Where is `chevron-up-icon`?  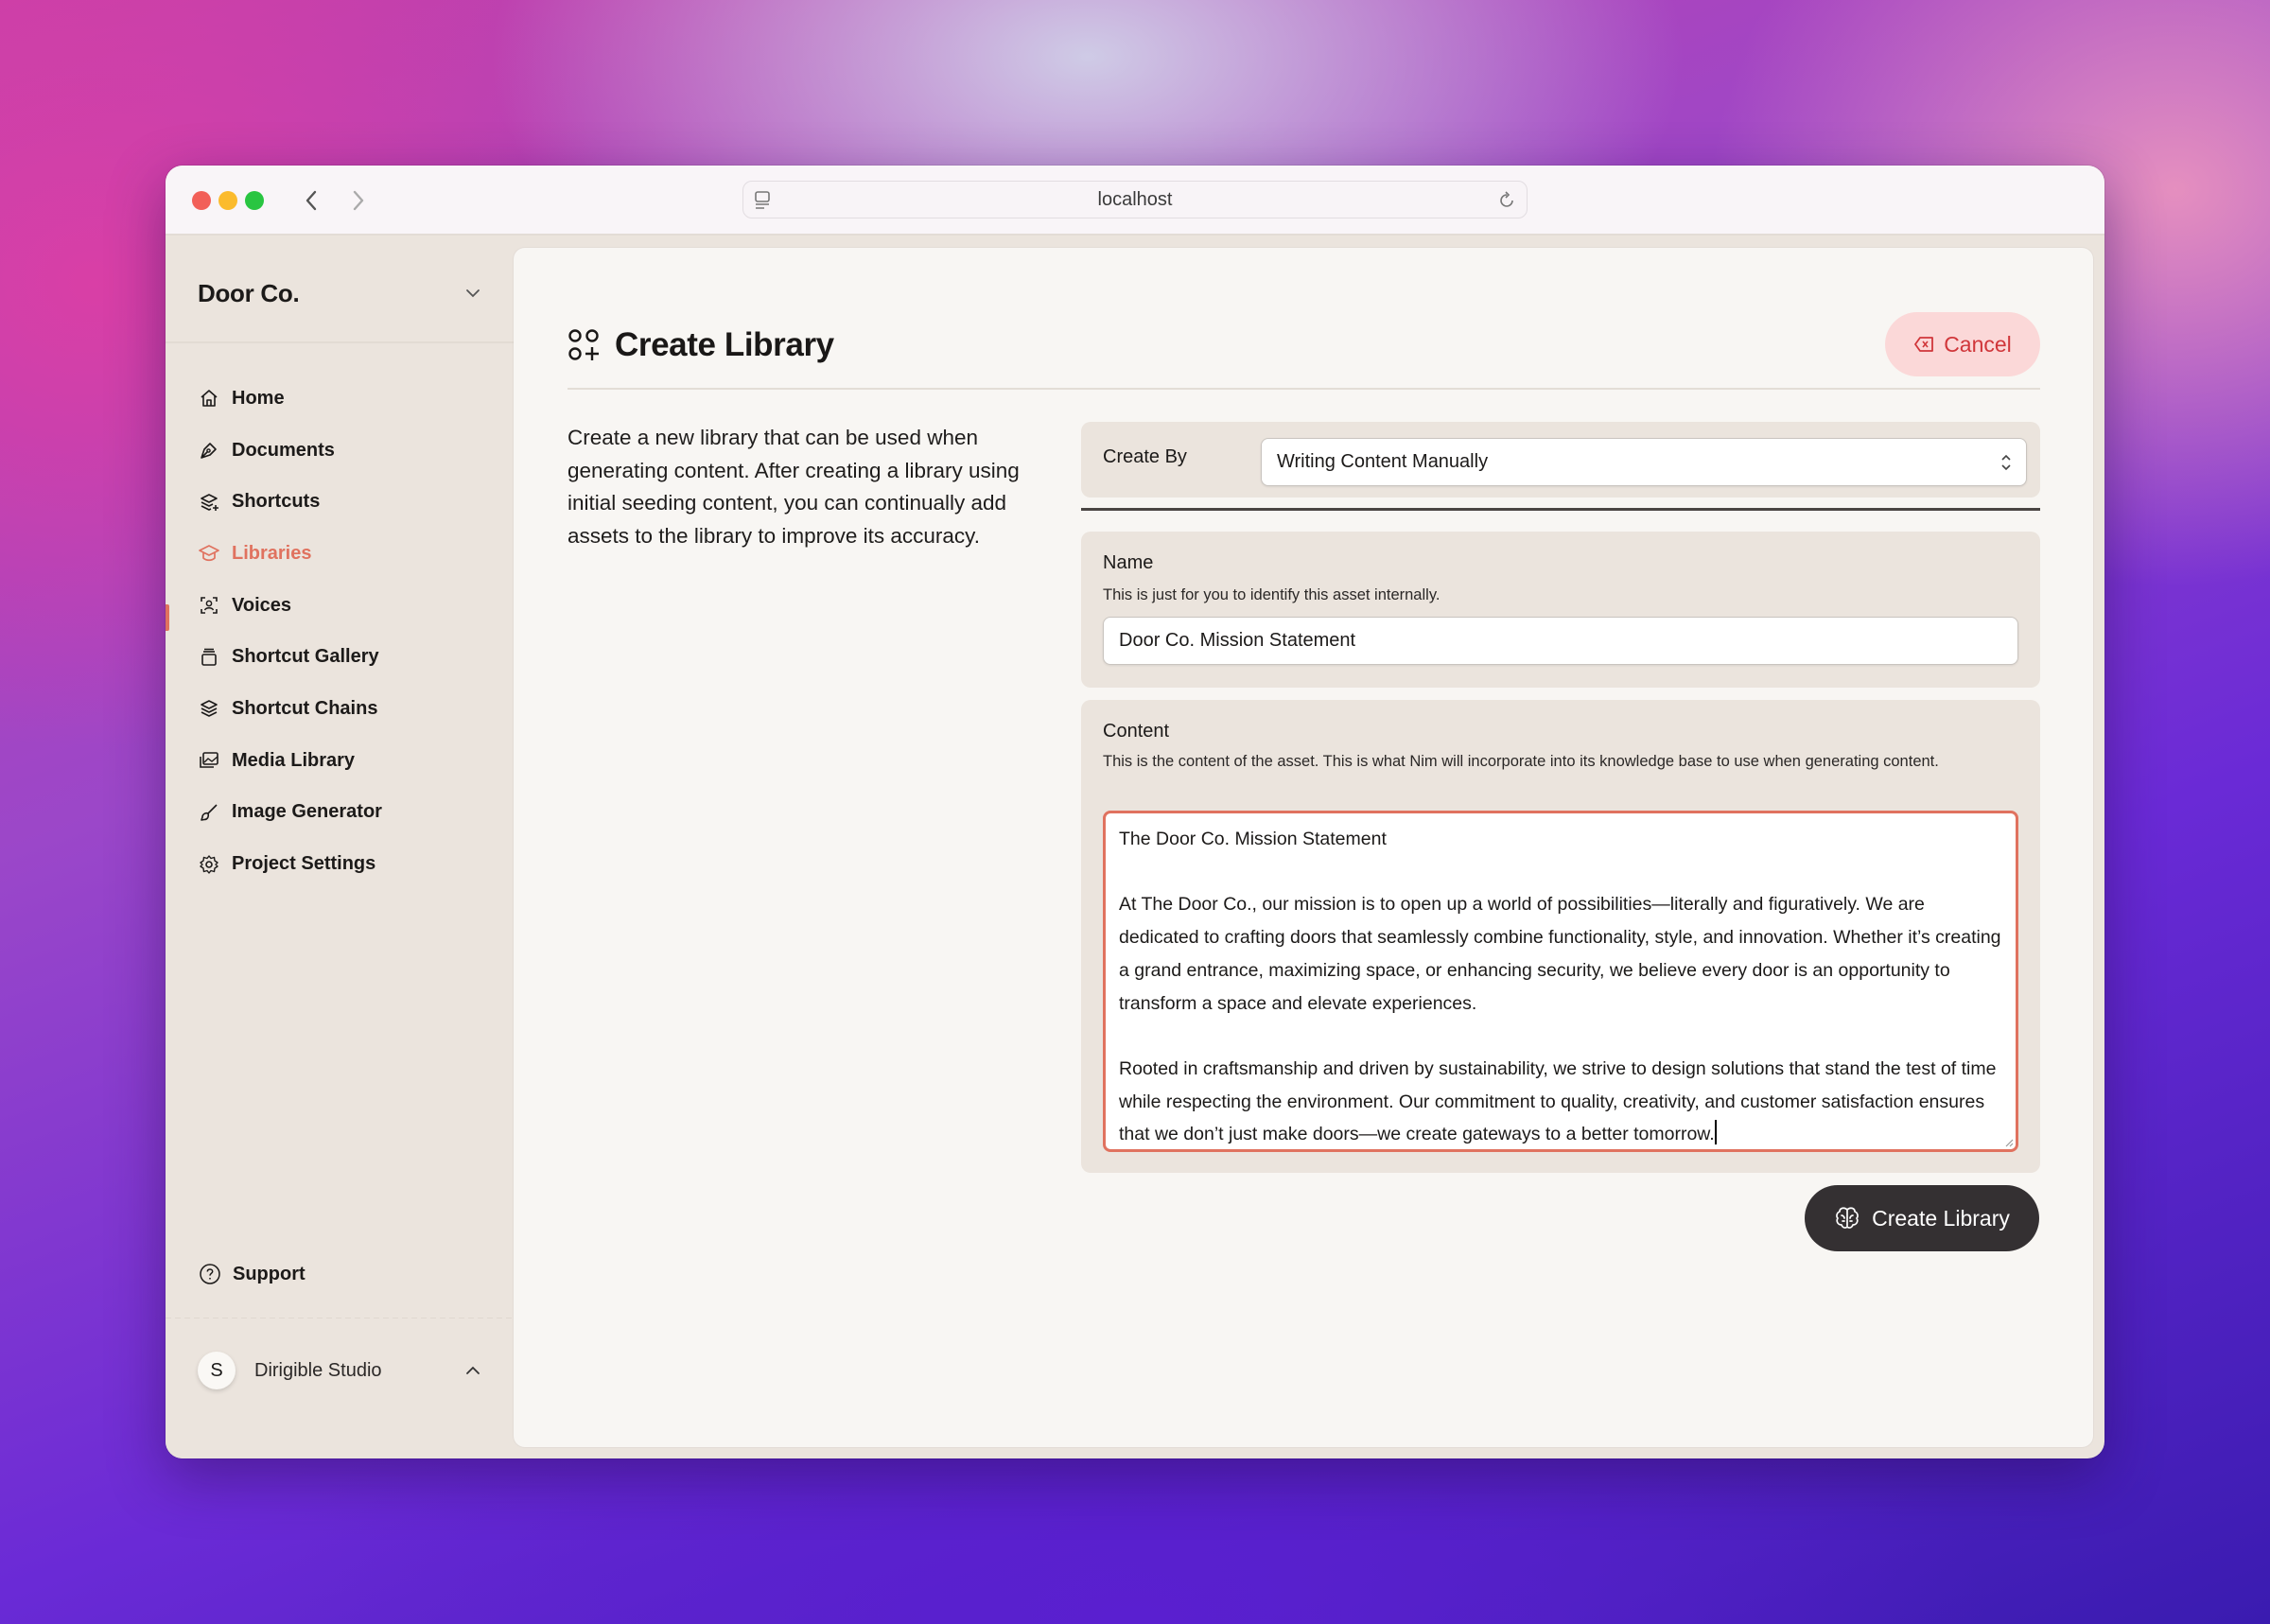
chevron-up-icon is located at coordinates (473, 1370).